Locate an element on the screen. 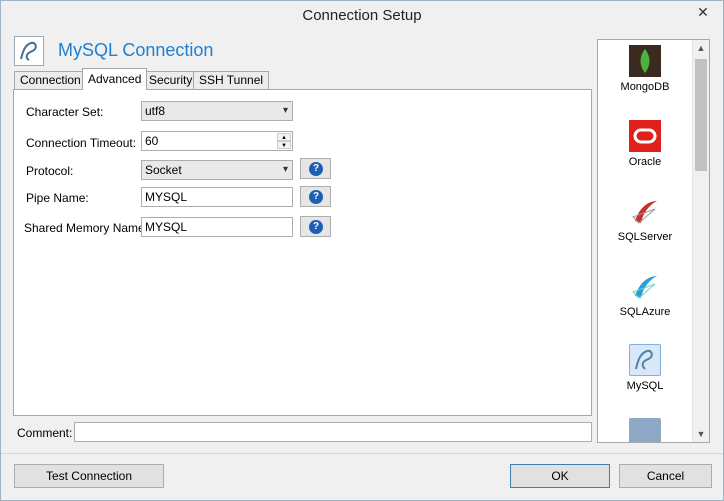 The height and width of the screenshot is (501, 724). timeout-label: Connection Timeout: is located at coordinates (81, 143).